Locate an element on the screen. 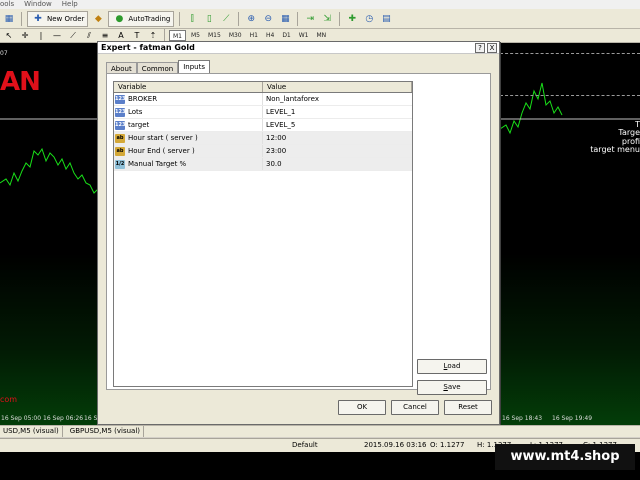 The height and width of the screenshot is (480, 640). cancel-button-label: Cancel is located at coordinates (415, 407).